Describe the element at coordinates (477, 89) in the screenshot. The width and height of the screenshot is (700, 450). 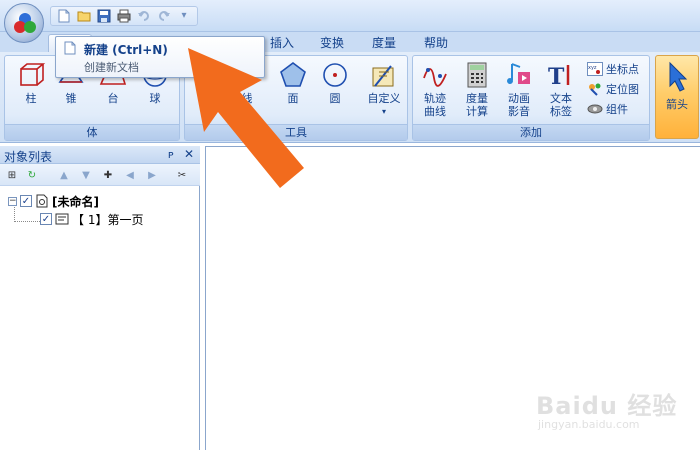
I see `measure-calc-button: 度量 计算` at that location.